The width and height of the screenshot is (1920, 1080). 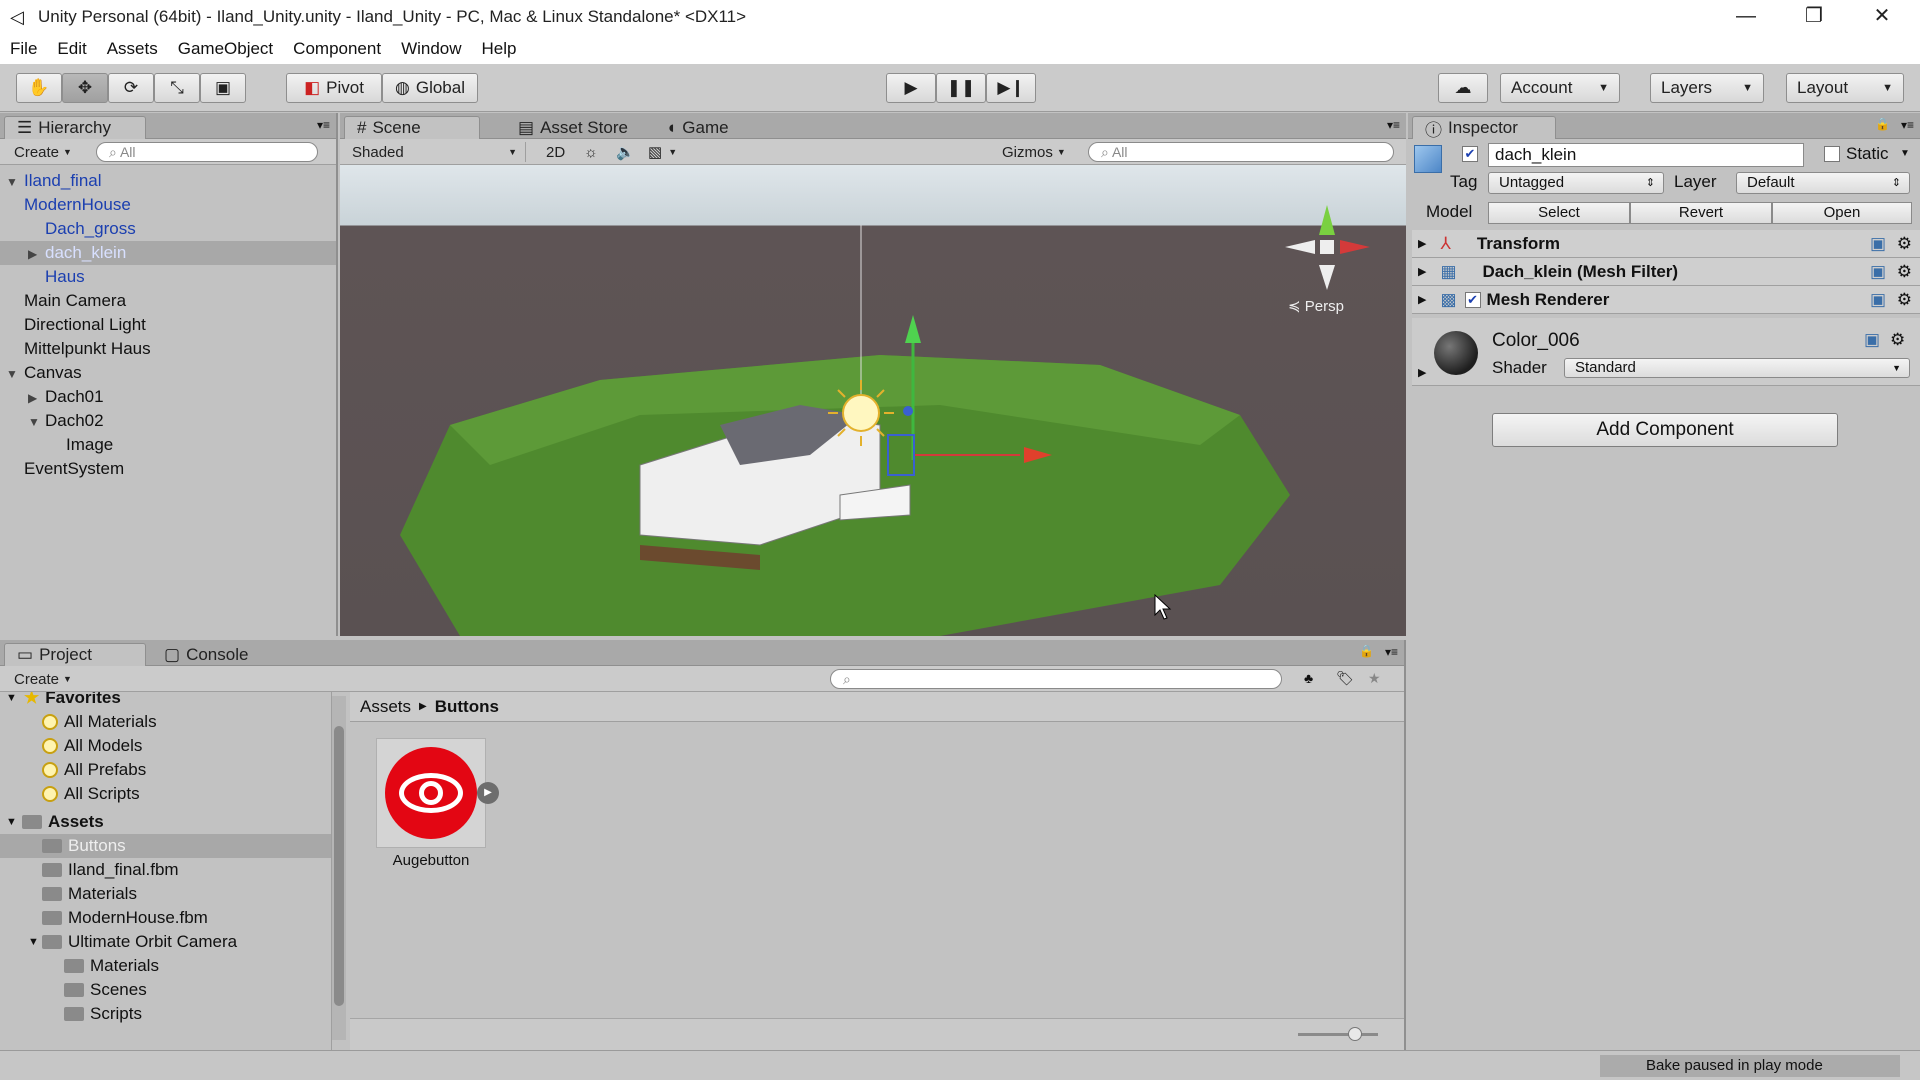 I want to click on play-preview-icon: ▶, so click(x=488, y=793).